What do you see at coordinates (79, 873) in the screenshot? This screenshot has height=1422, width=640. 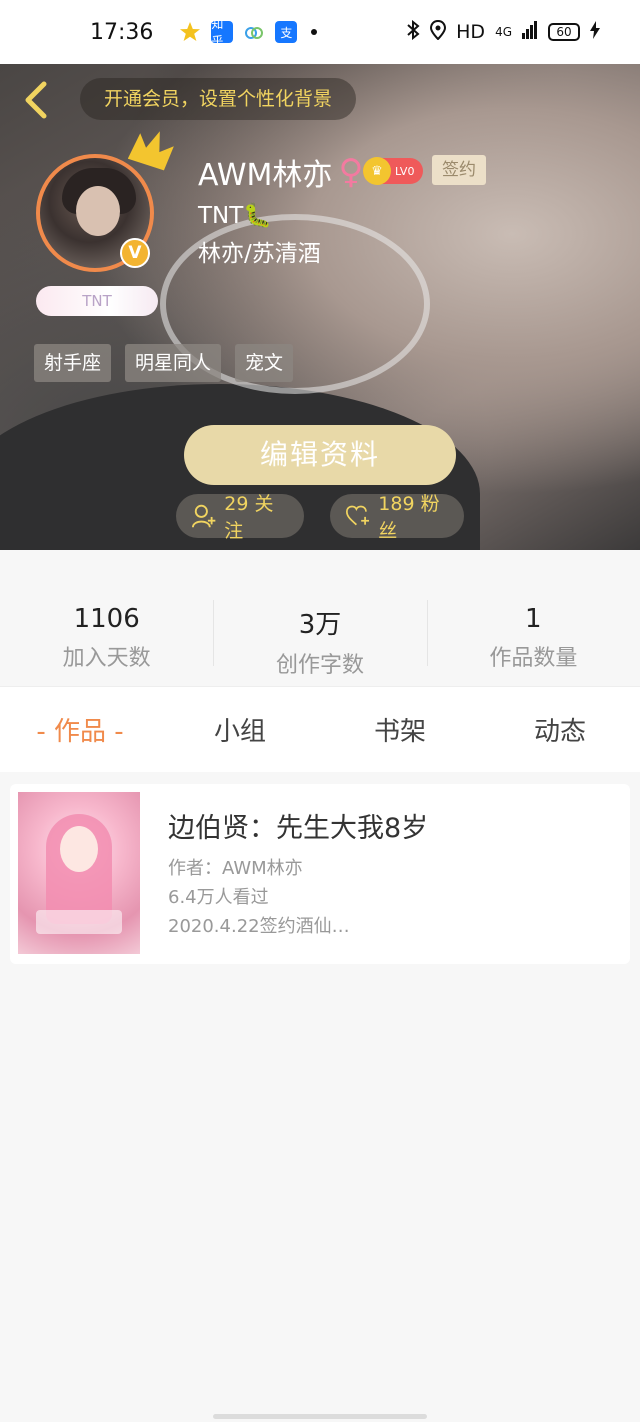 I see `book-cover` at bounding box center [79, 873].